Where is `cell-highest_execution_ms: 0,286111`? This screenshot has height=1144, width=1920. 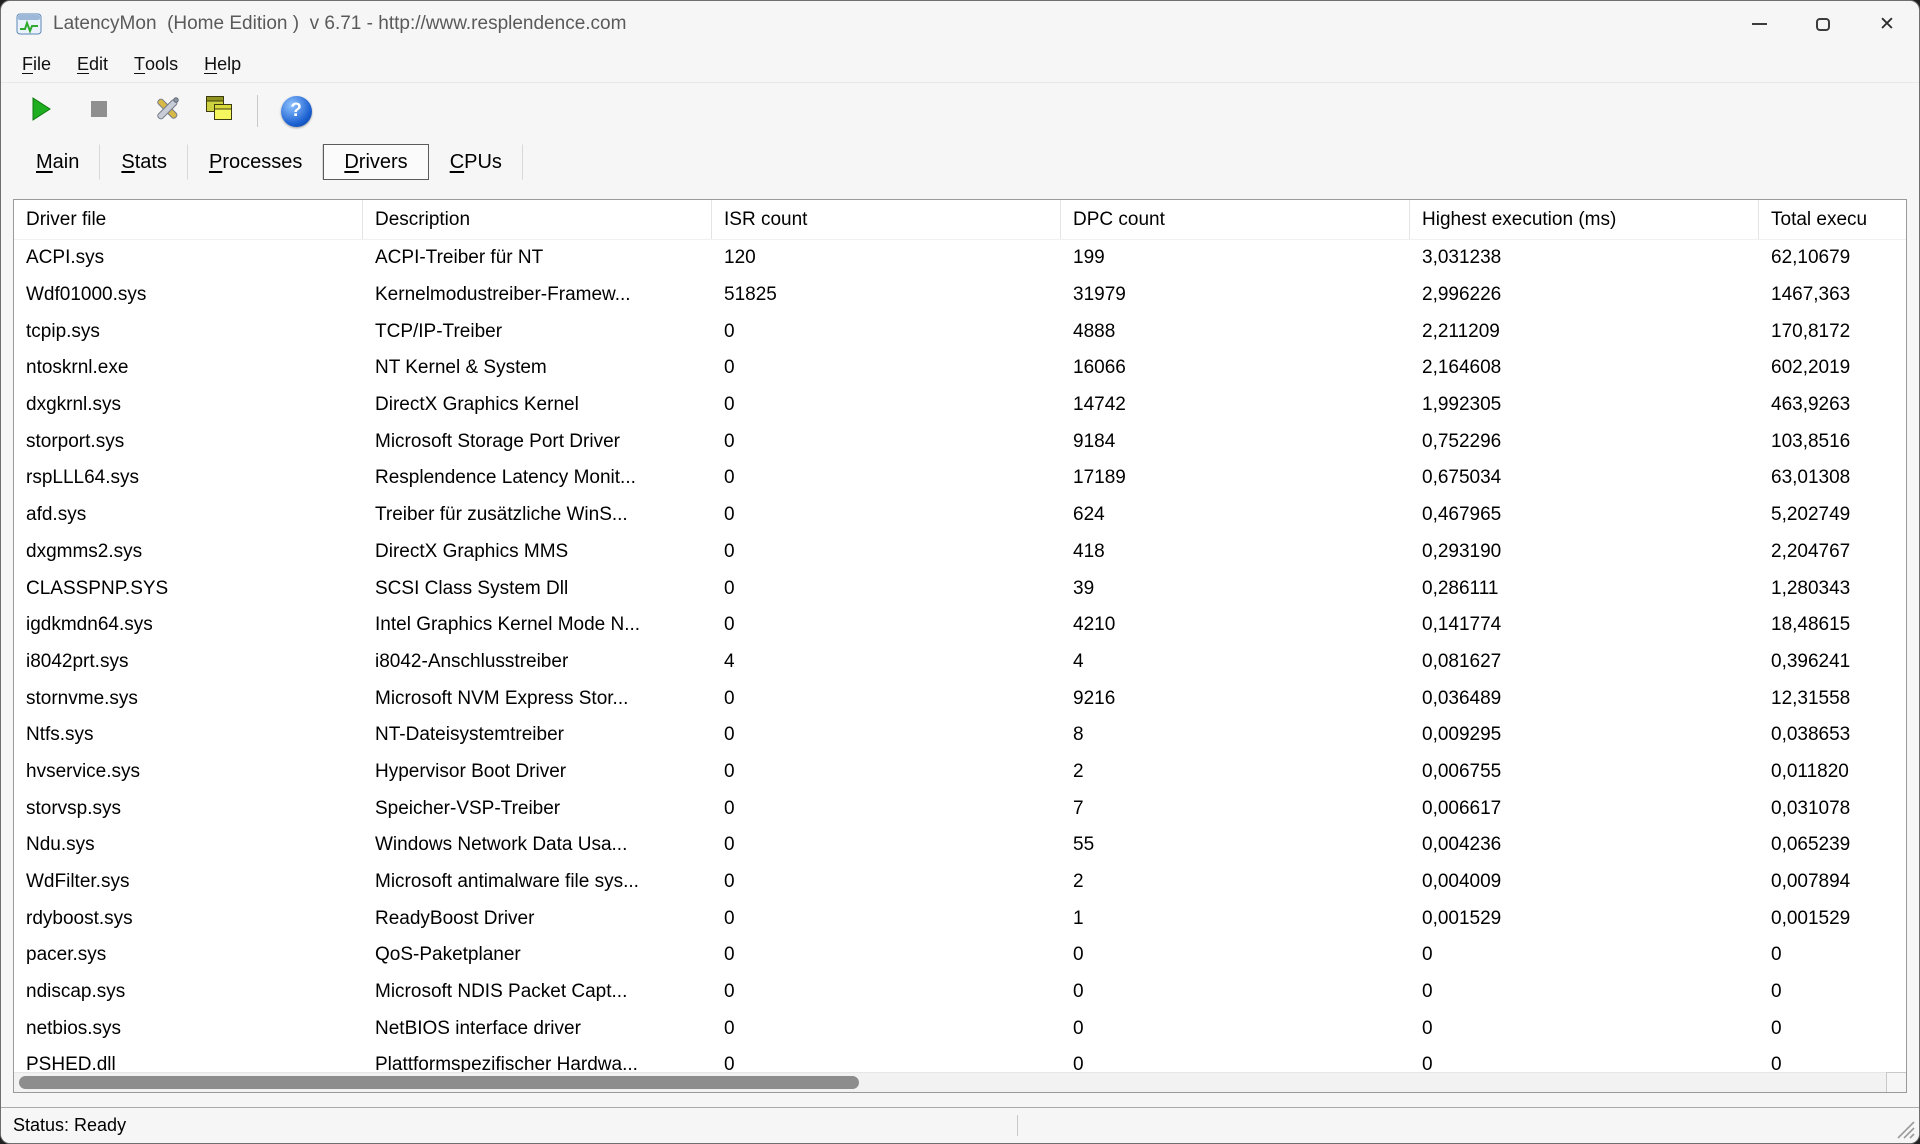
cell-highest_execution_ms: 0,286111 is located at coordinates (1460, 588).